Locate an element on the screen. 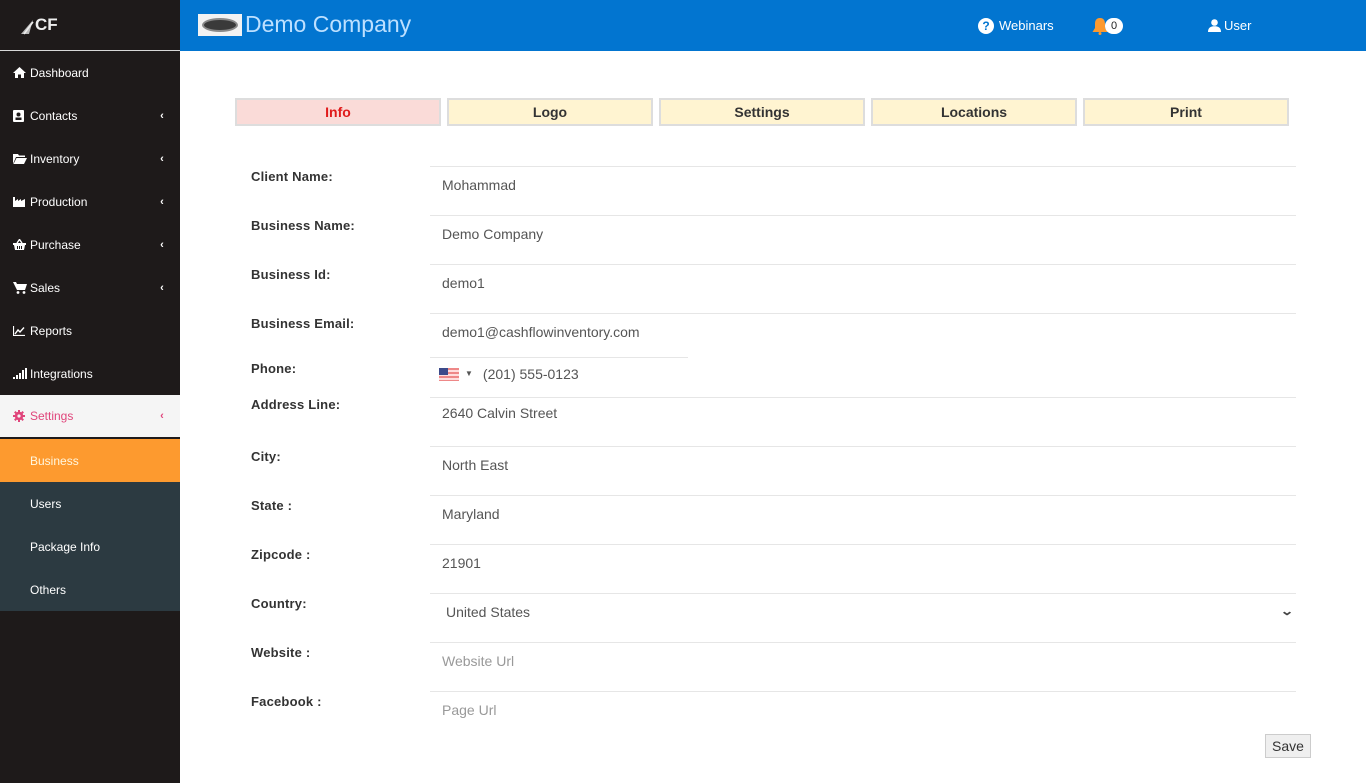  chevron-down-icon: ⌄ is located at coordinates (1287, 611).